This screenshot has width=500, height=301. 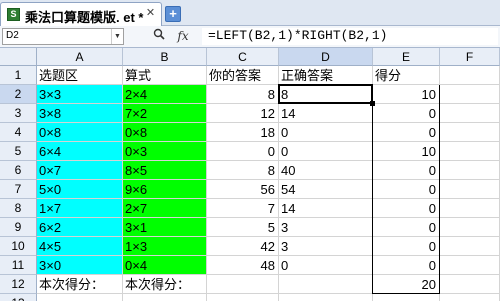 What do you see at coordinates (63, 36) in the screenshot?
I see `name-box: D2 ▼` at bounding box center [63, 36].